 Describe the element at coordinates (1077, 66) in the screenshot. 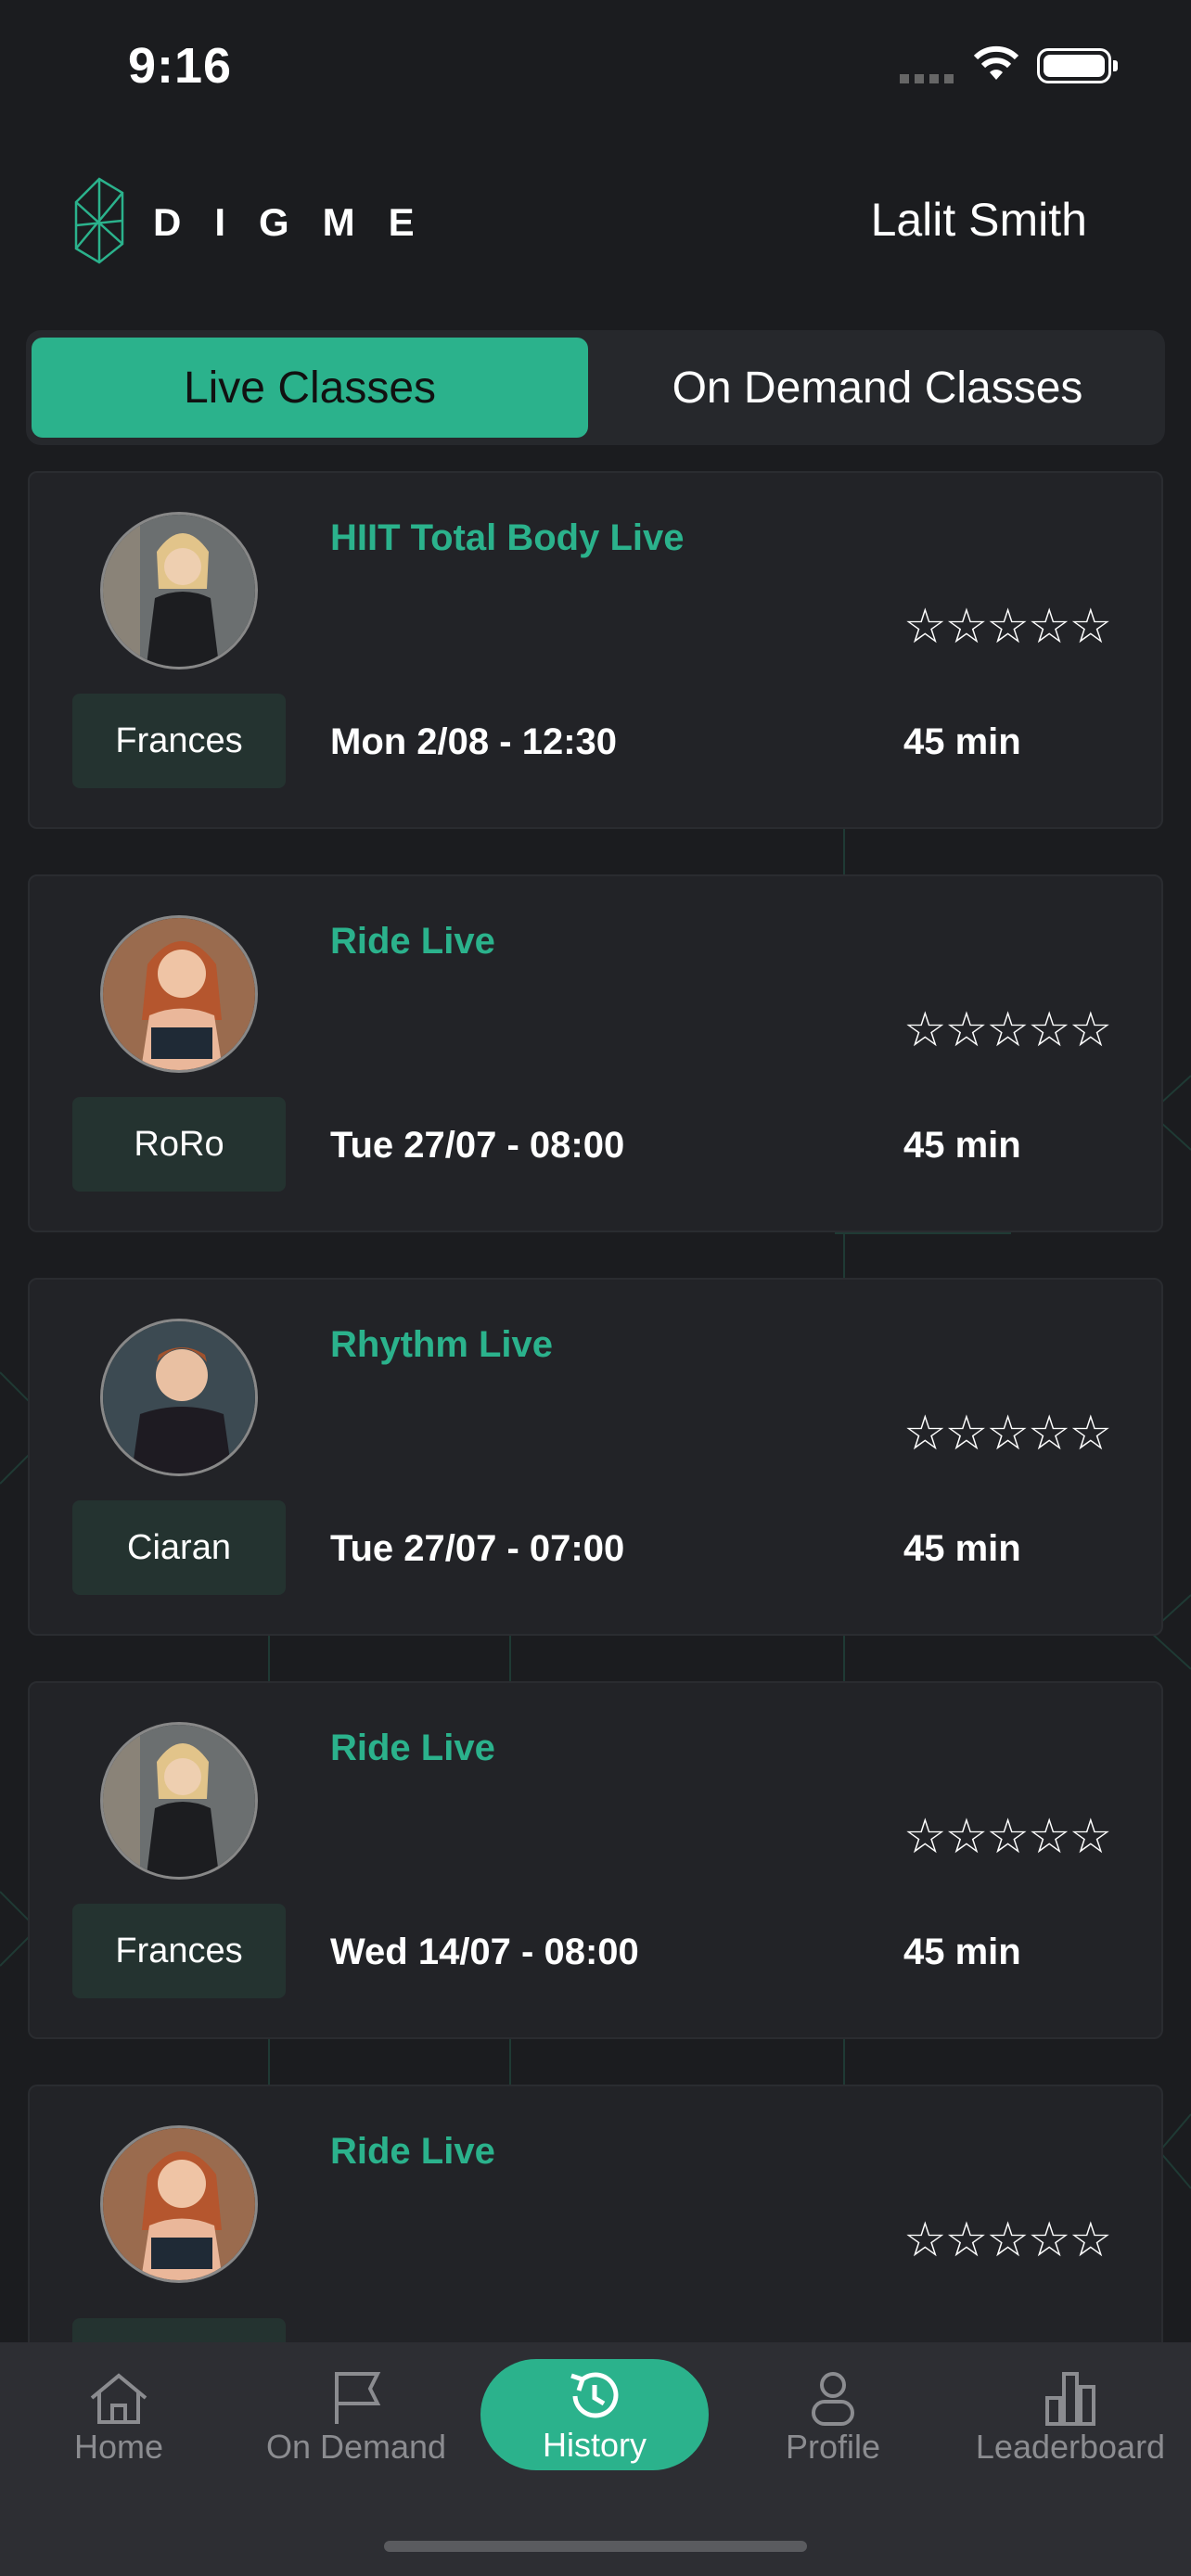

I see `battery-icon` at that location.